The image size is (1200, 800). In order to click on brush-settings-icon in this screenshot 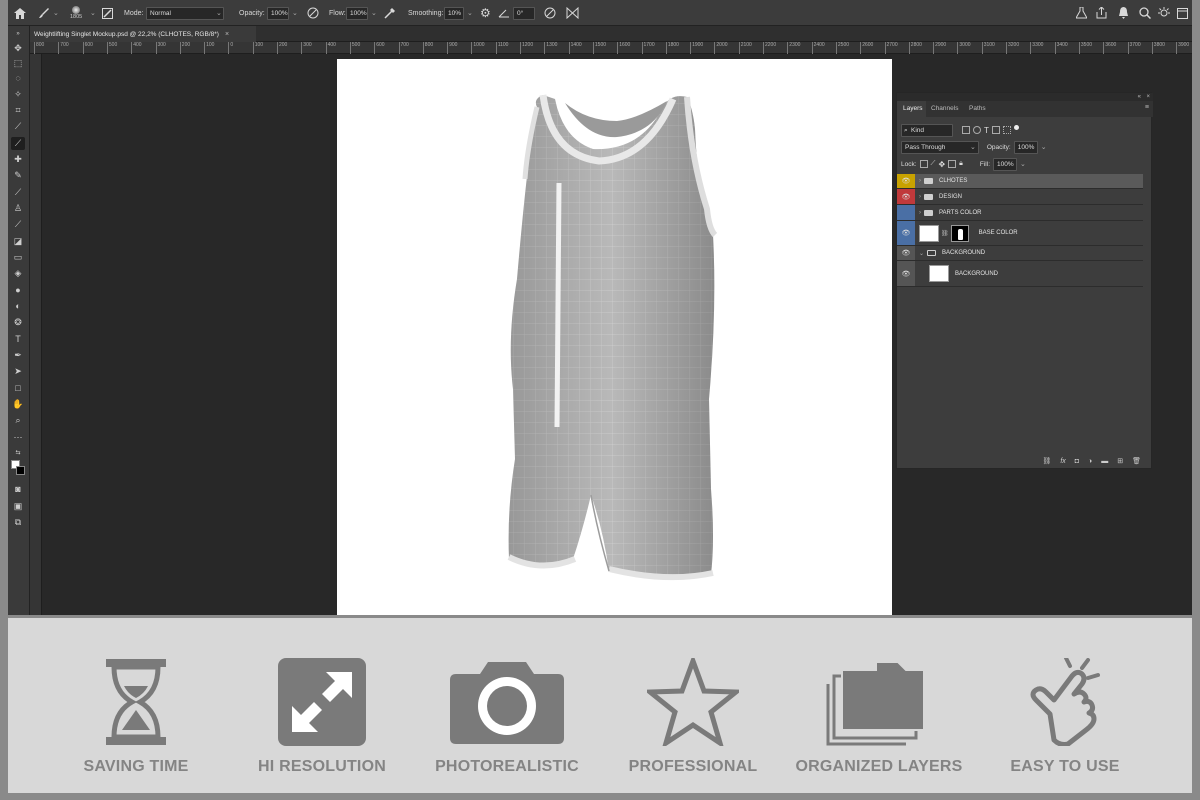, I will do `click(107, 13)`.